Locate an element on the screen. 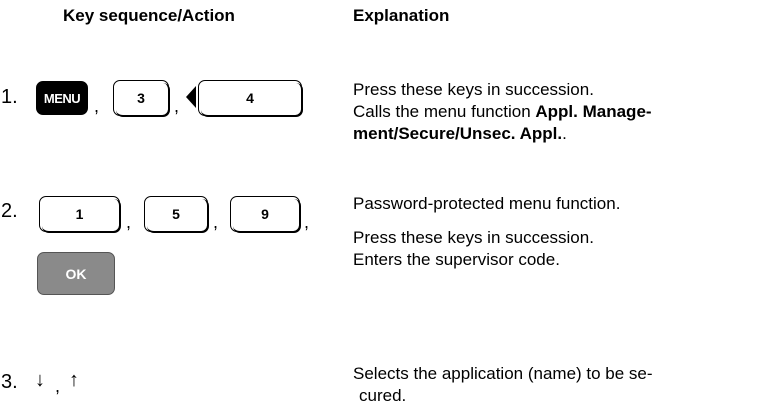  ok-key: OK is located at coordinates (76, 273).